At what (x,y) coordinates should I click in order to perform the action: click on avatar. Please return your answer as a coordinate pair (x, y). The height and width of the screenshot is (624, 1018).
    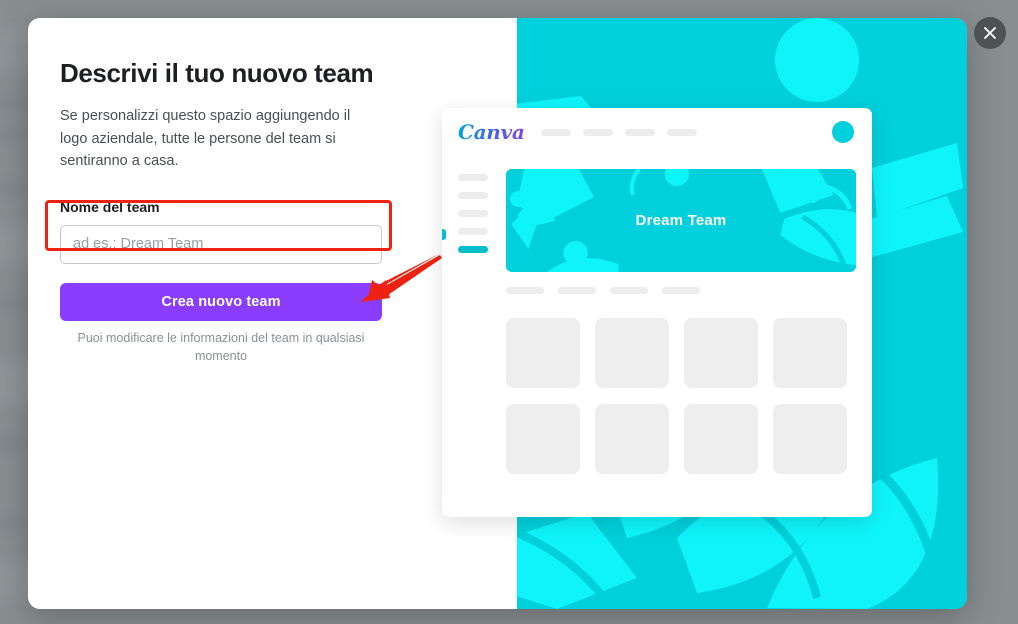
    Looking at the image, I should click on (843, 132).